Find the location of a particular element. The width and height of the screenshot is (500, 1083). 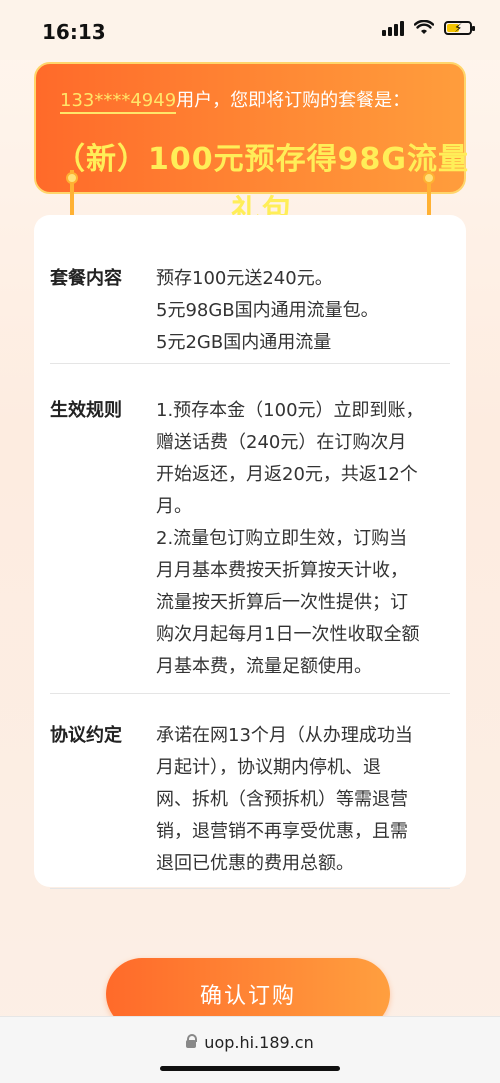

status-icons: ⚡ is located at coordinates (428, 28).